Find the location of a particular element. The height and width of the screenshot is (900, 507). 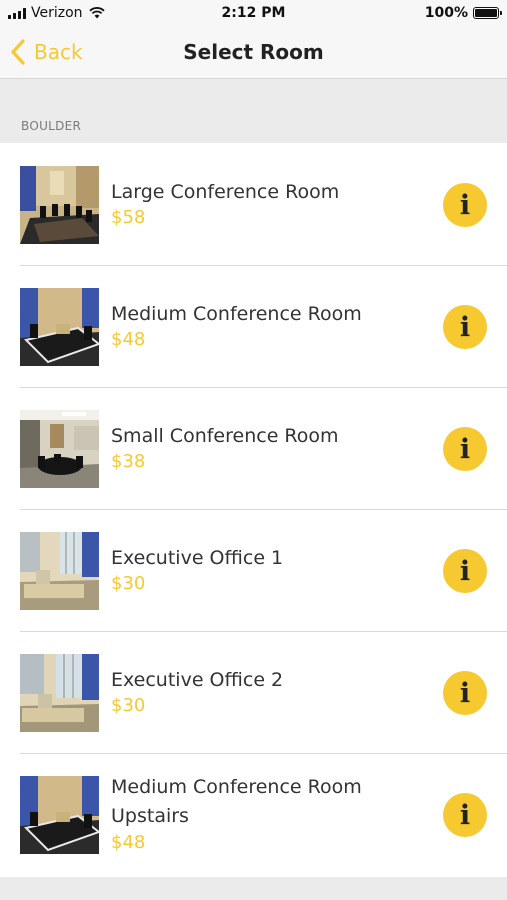

room-row-executive-office-2: Executive Office 2 $30 i is located at coordinates (253, 692).